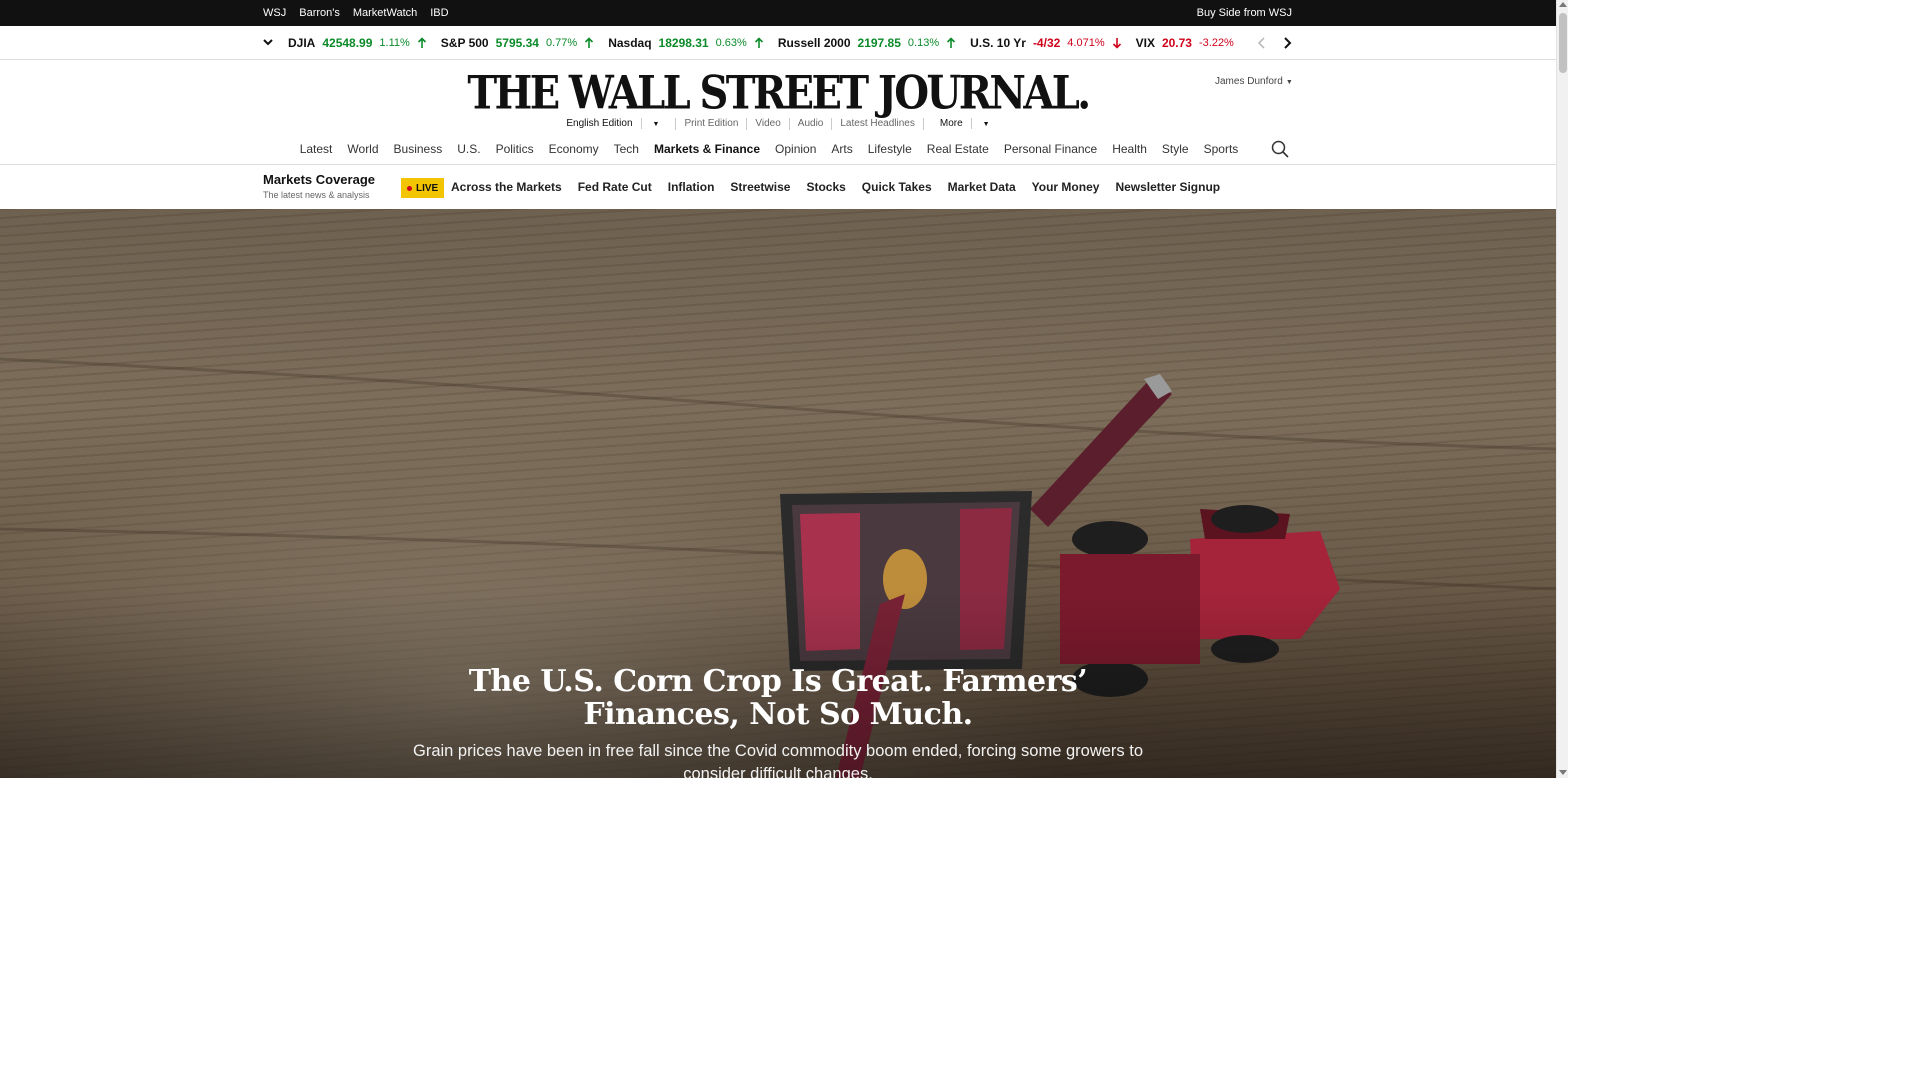  I want to click on nav-item-style: Style, so click(1175, 149).